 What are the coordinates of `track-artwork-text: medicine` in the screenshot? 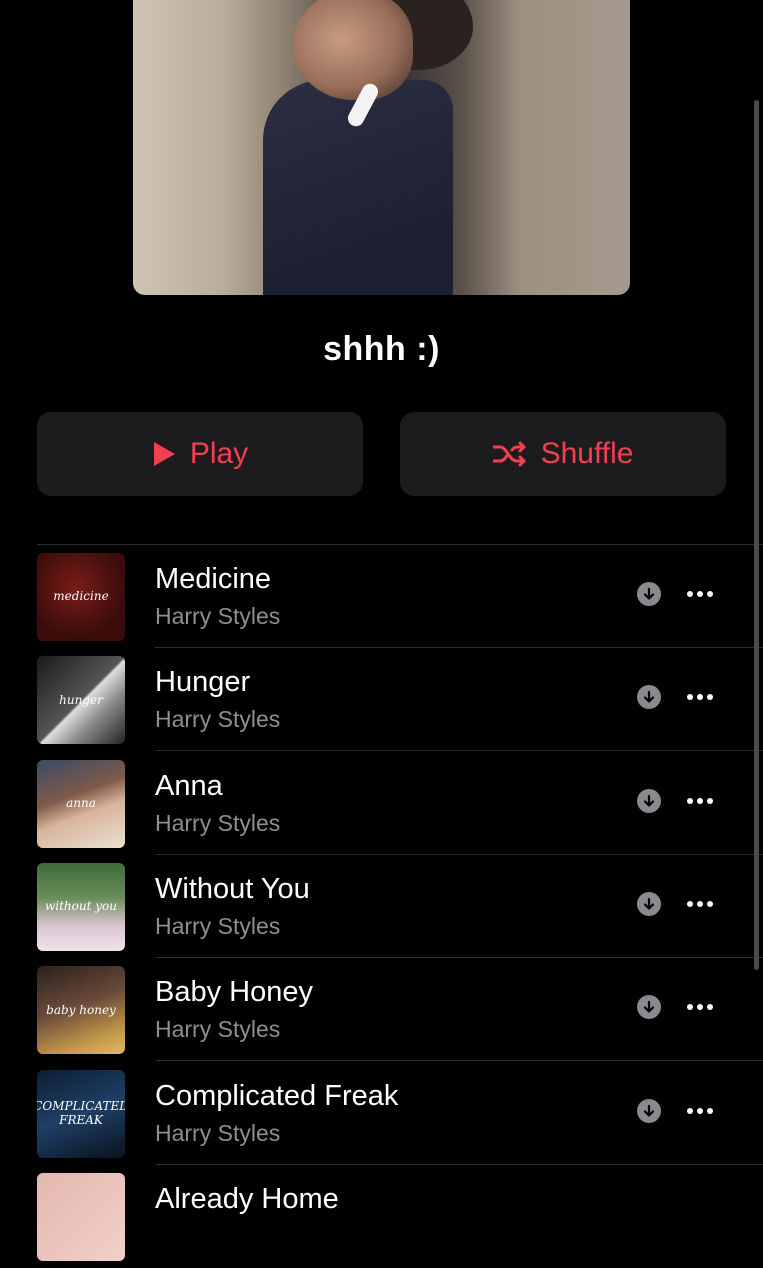 It's located at (81, 596).